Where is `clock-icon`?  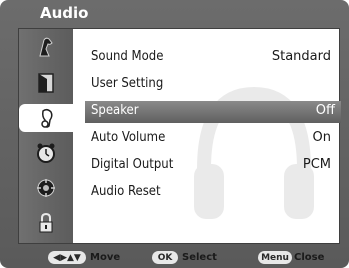
clock-icon is located at coordinates (46, 153).